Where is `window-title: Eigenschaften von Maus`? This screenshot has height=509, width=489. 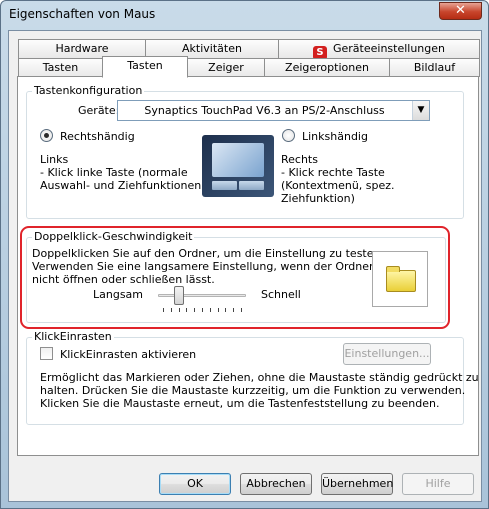
window-title: Eigenschaften von Maus is located at coordinates (82, 14).